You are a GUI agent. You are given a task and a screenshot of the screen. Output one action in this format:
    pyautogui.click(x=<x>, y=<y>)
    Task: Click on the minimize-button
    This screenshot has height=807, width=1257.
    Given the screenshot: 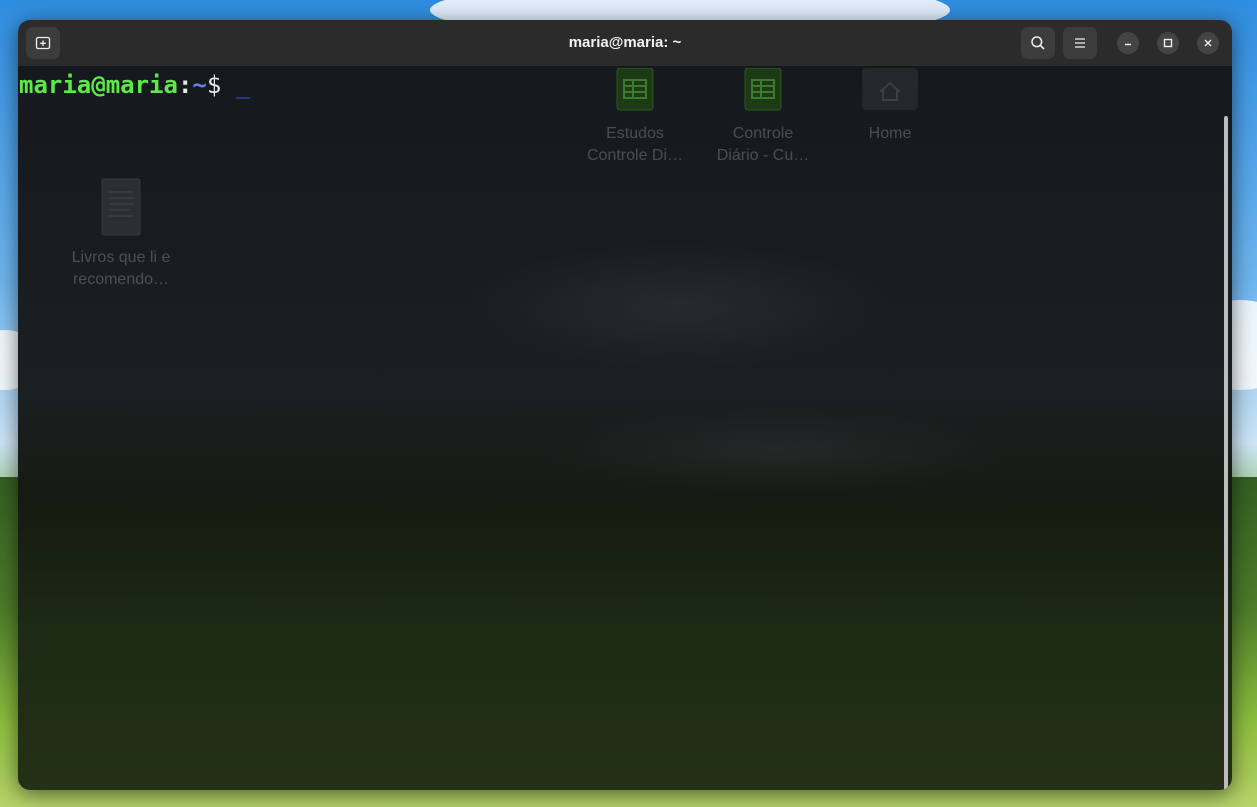 What is the action you would take?
    pyautogui.click(x=1128, y=43)
    